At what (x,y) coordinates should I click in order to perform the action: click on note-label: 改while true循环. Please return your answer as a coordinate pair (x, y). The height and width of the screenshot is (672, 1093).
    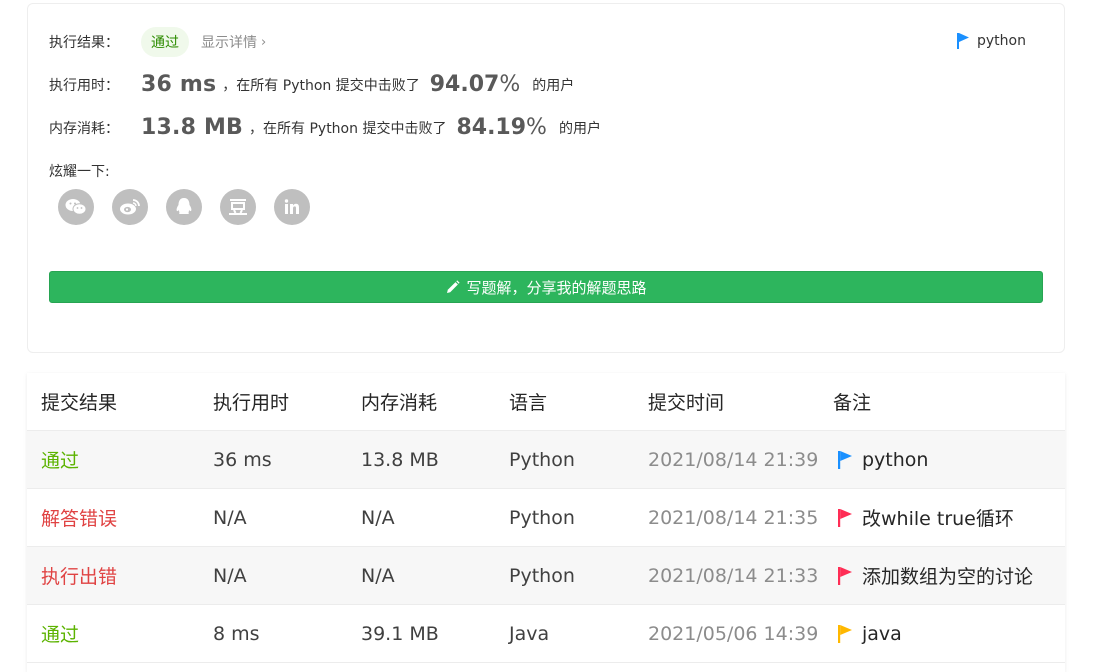
    Looking at the image, I should click on (938, 519).